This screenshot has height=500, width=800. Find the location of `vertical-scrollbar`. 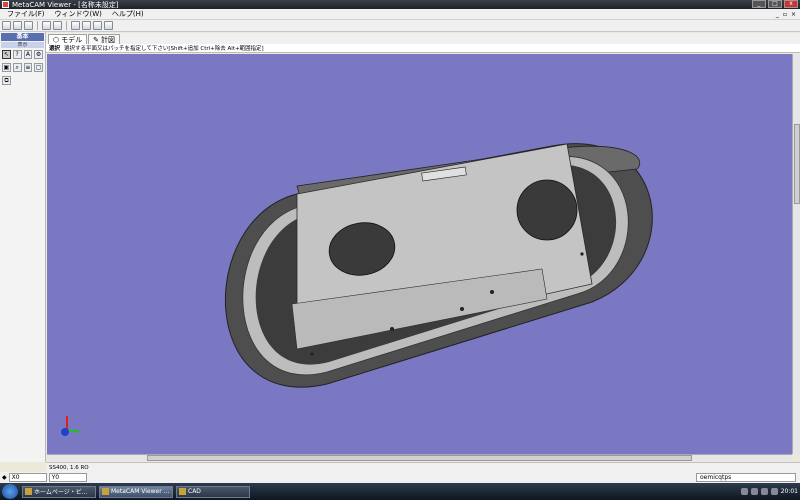

vertical-scrollbar is located at coordinates (796, 254).